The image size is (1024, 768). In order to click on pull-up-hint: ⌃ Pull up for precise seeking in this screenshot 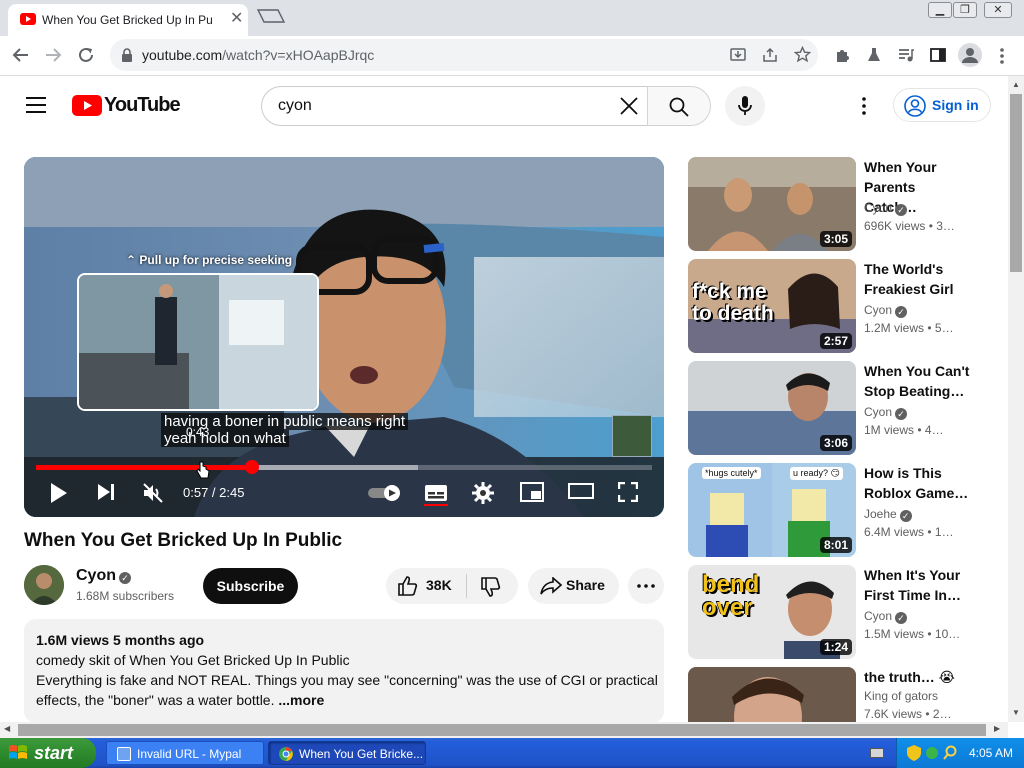, I will do `click(209, 260)`.